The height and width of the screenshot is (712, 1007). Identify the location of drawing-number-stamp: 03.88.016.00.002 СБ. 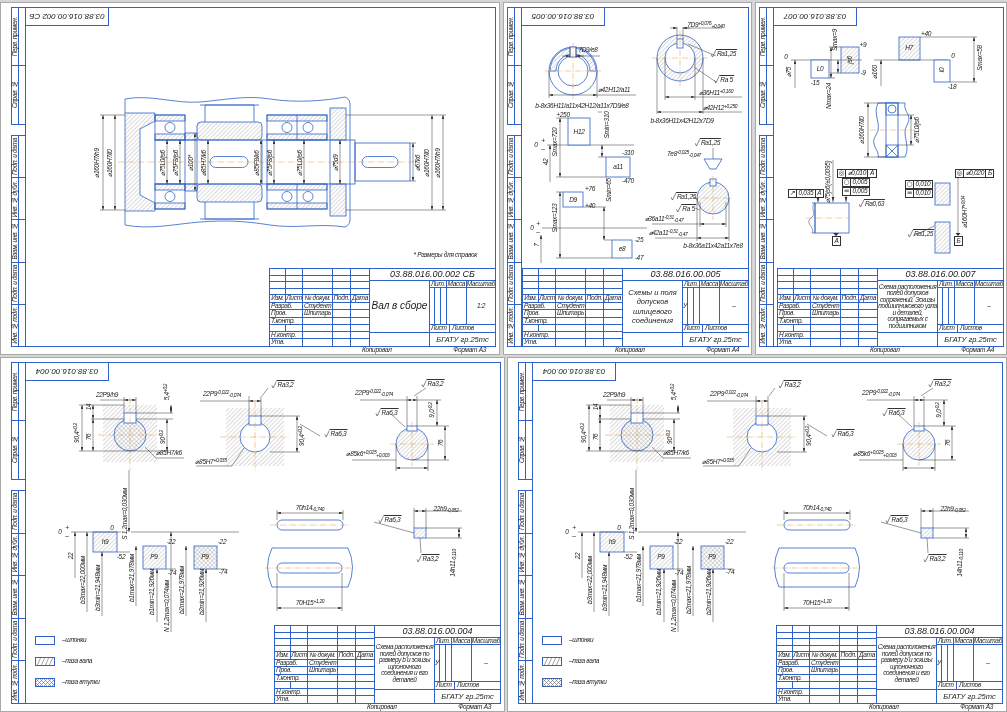
(67, 17).